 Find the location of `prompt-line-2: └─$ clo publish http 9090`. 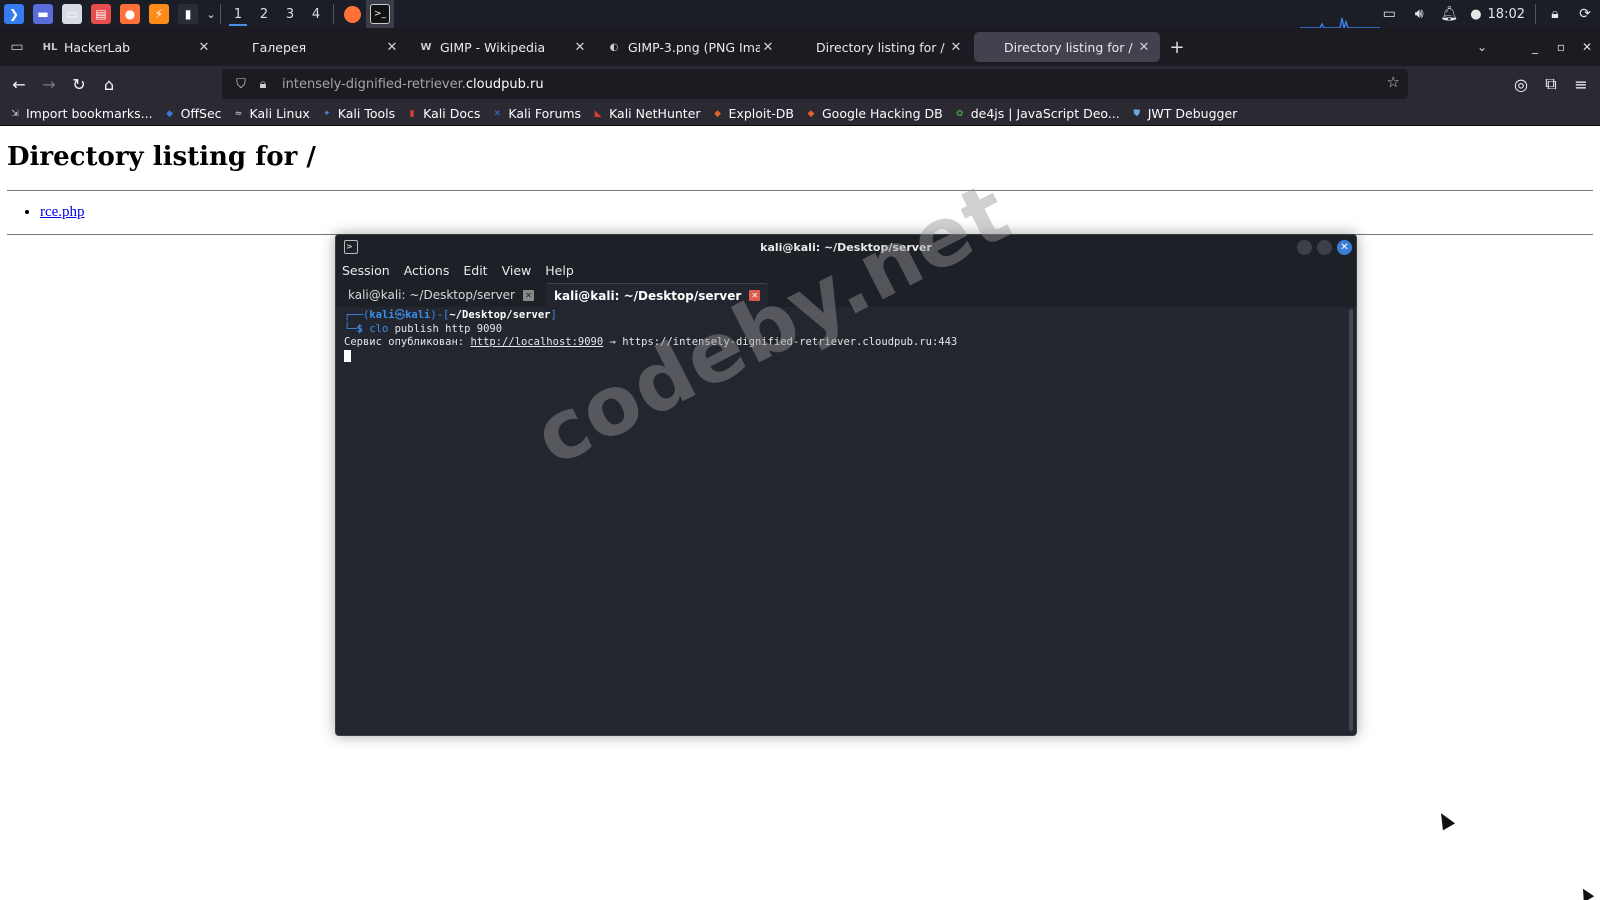

prompt-line-2: └─$ clo publish http 9090 is located at coordinates (423, 328).